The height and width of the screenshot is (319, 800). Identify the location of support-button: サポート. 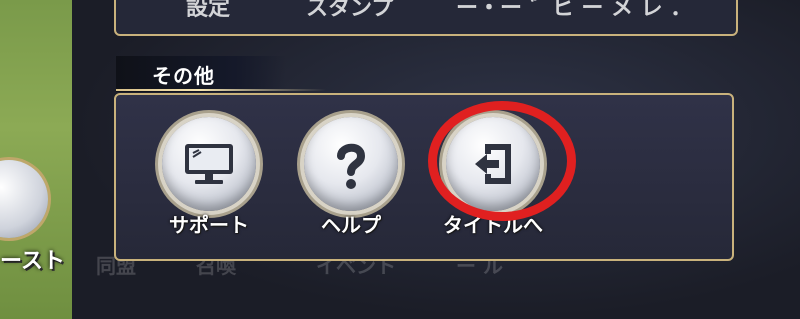
(209, 182).